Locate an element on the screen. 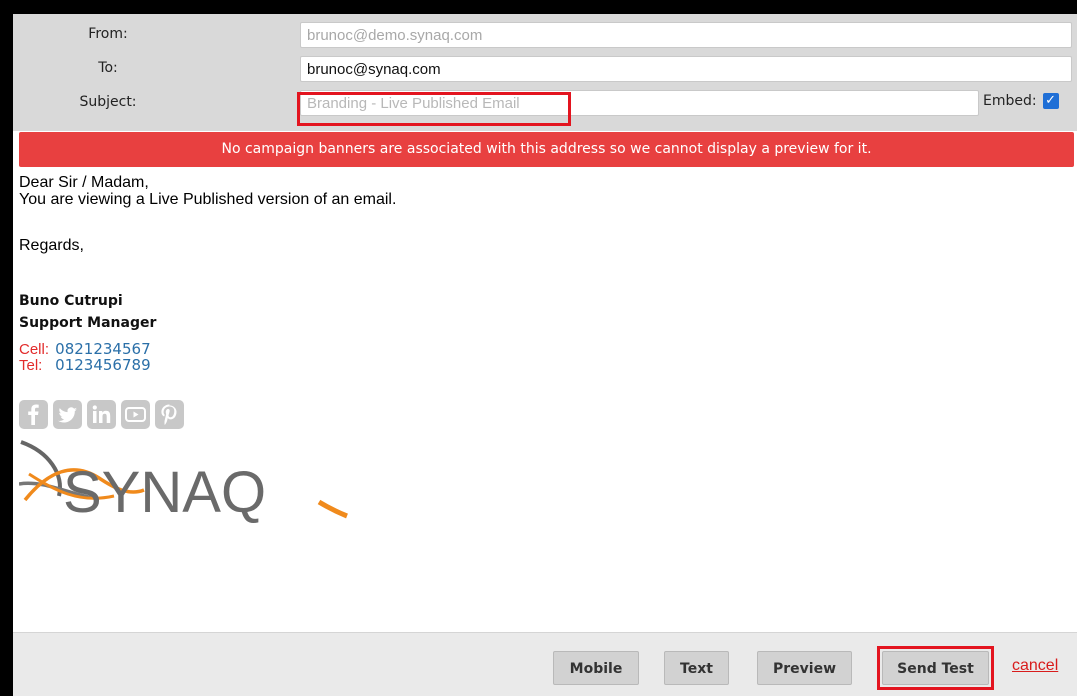 Image resolution: width=1077 pixels, height=696 pixels. from-label: From: is located at coordinates (108, 34).